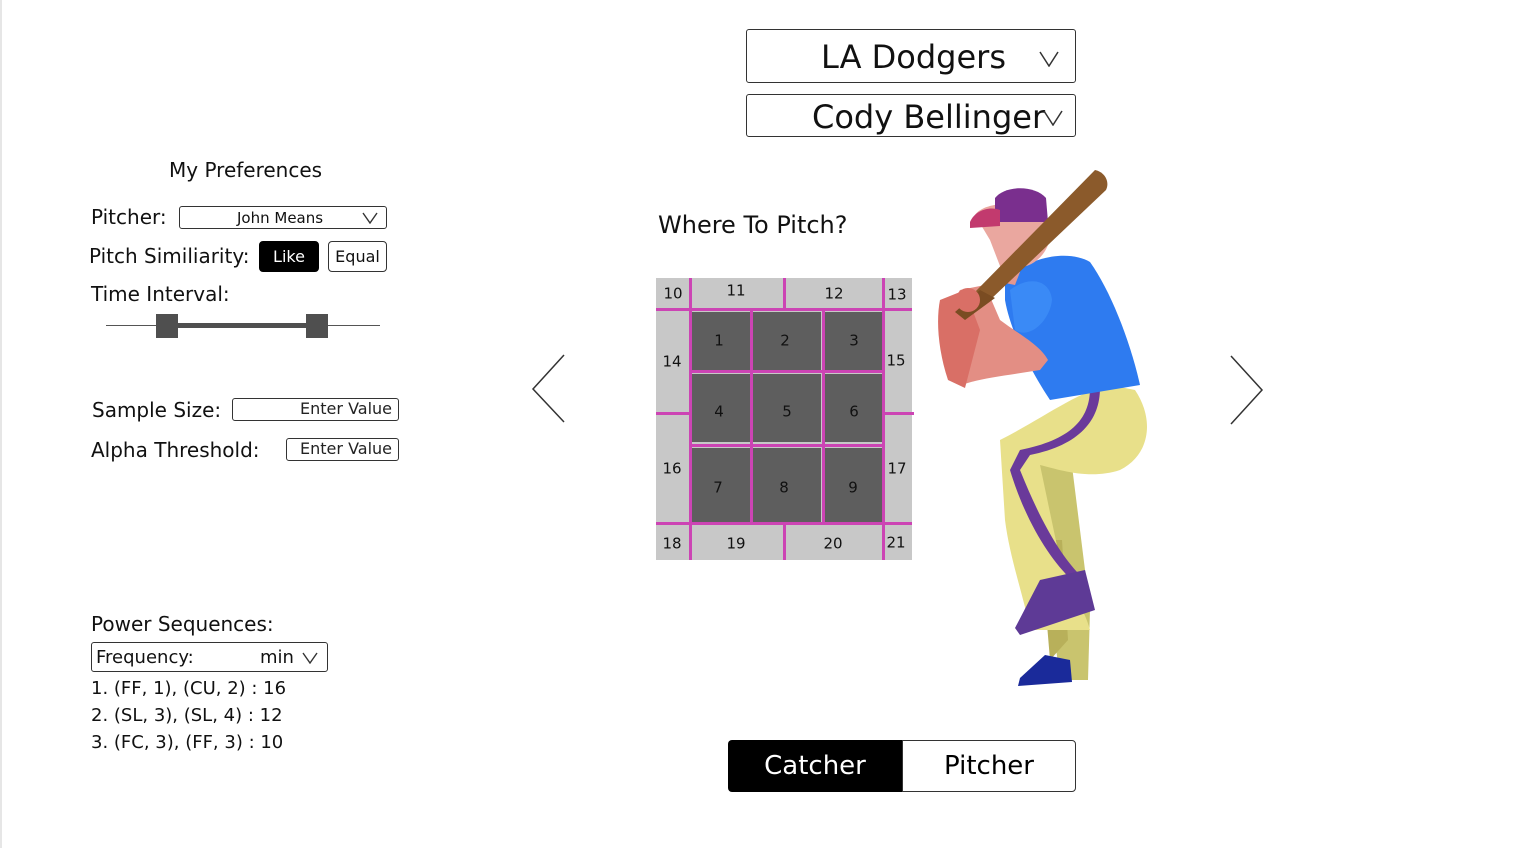 The image size is (1518, 848). Describe the element at coordinates (549, 389) in the screenshot. I see `arrow-left-icon` at that location.